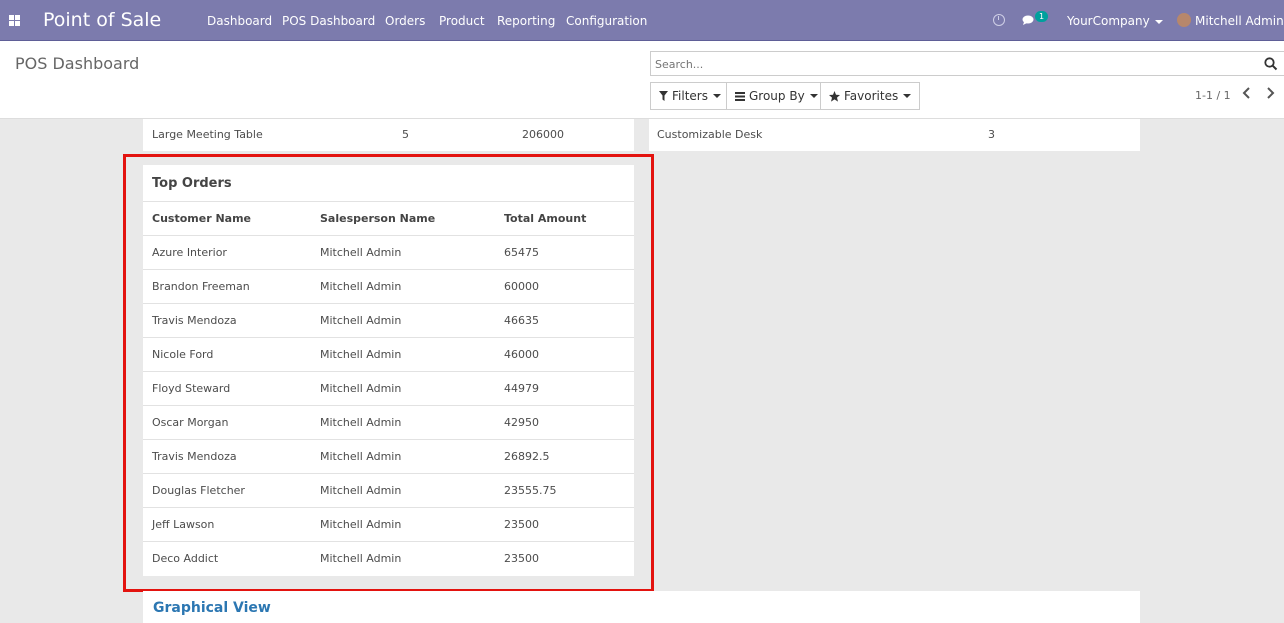 The height and width of the screenshot is (623, 1284). Describe the element at coordinates (405, 134) in the screenshot. I see `product-qty: 5` at that location.